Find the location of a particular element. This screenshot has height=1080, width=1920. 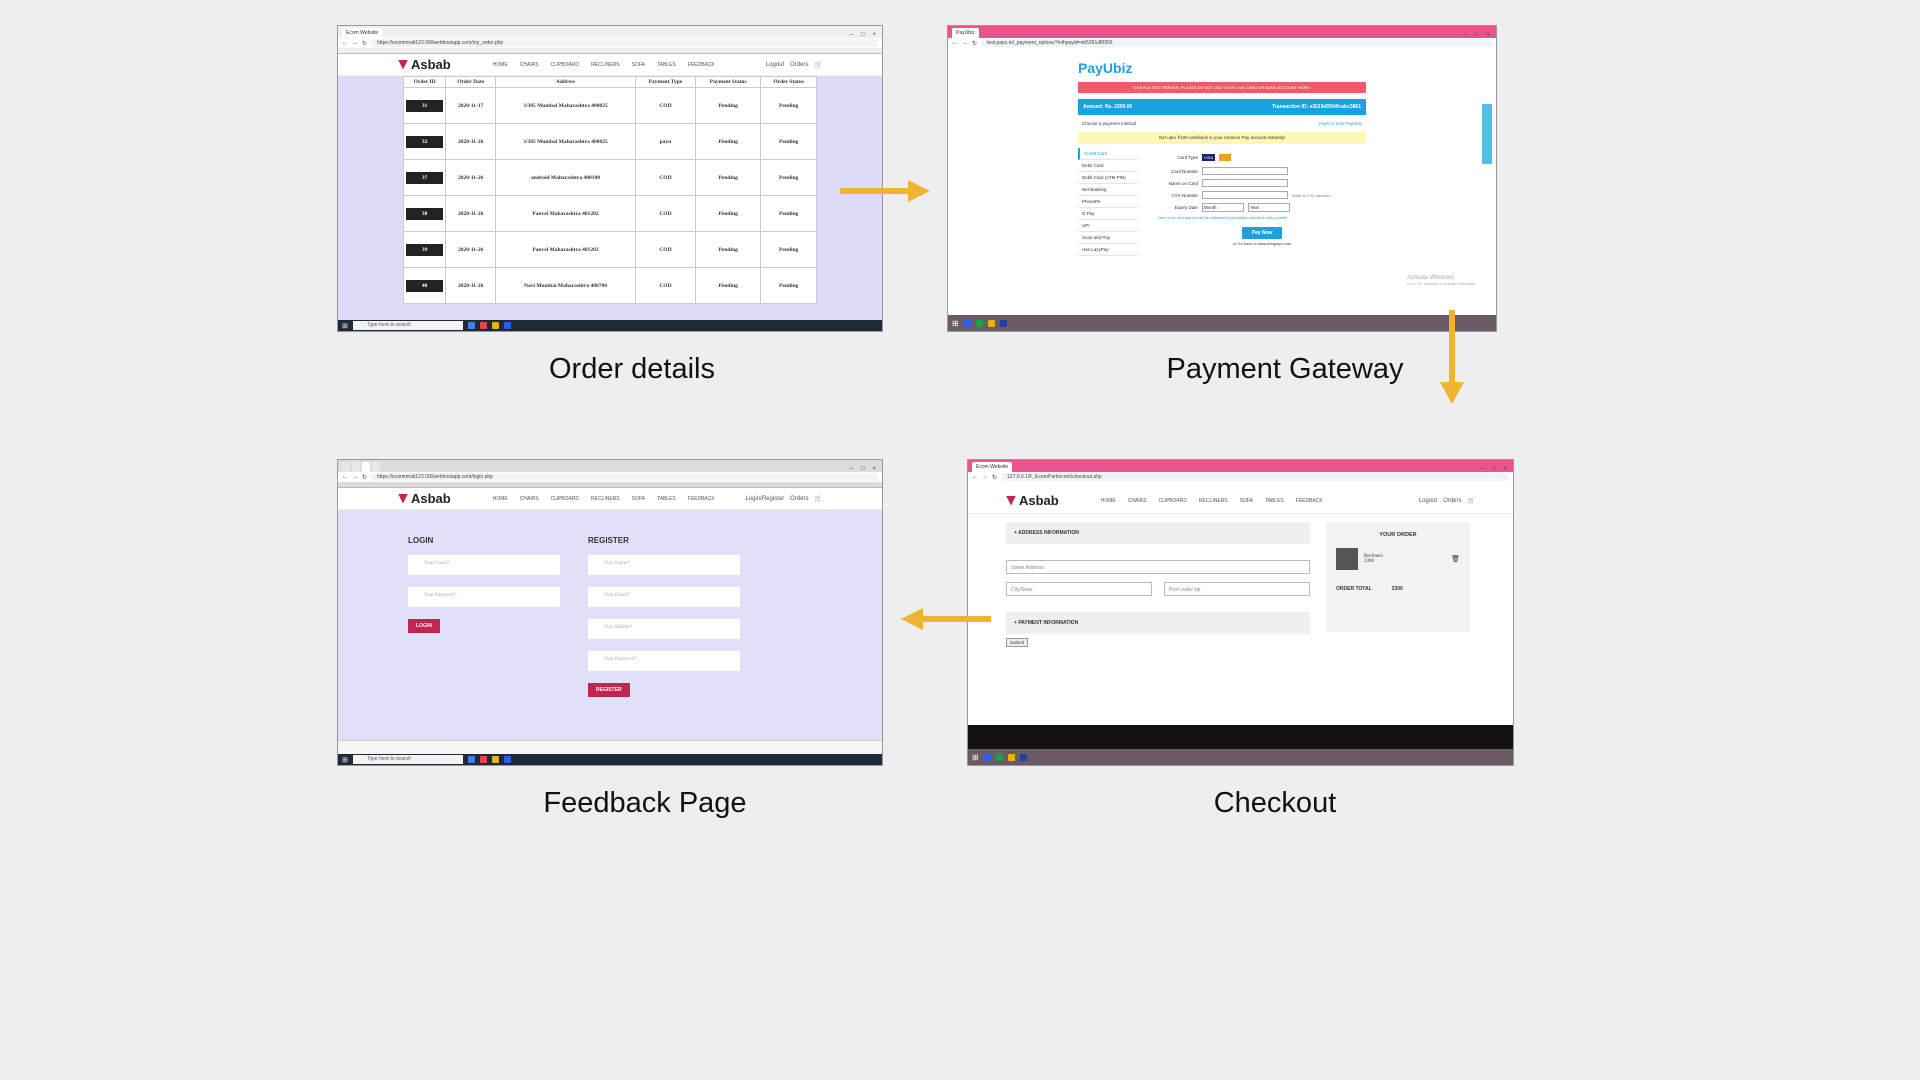

register-password-input: Your Password* is located at coordinates (664, 661).